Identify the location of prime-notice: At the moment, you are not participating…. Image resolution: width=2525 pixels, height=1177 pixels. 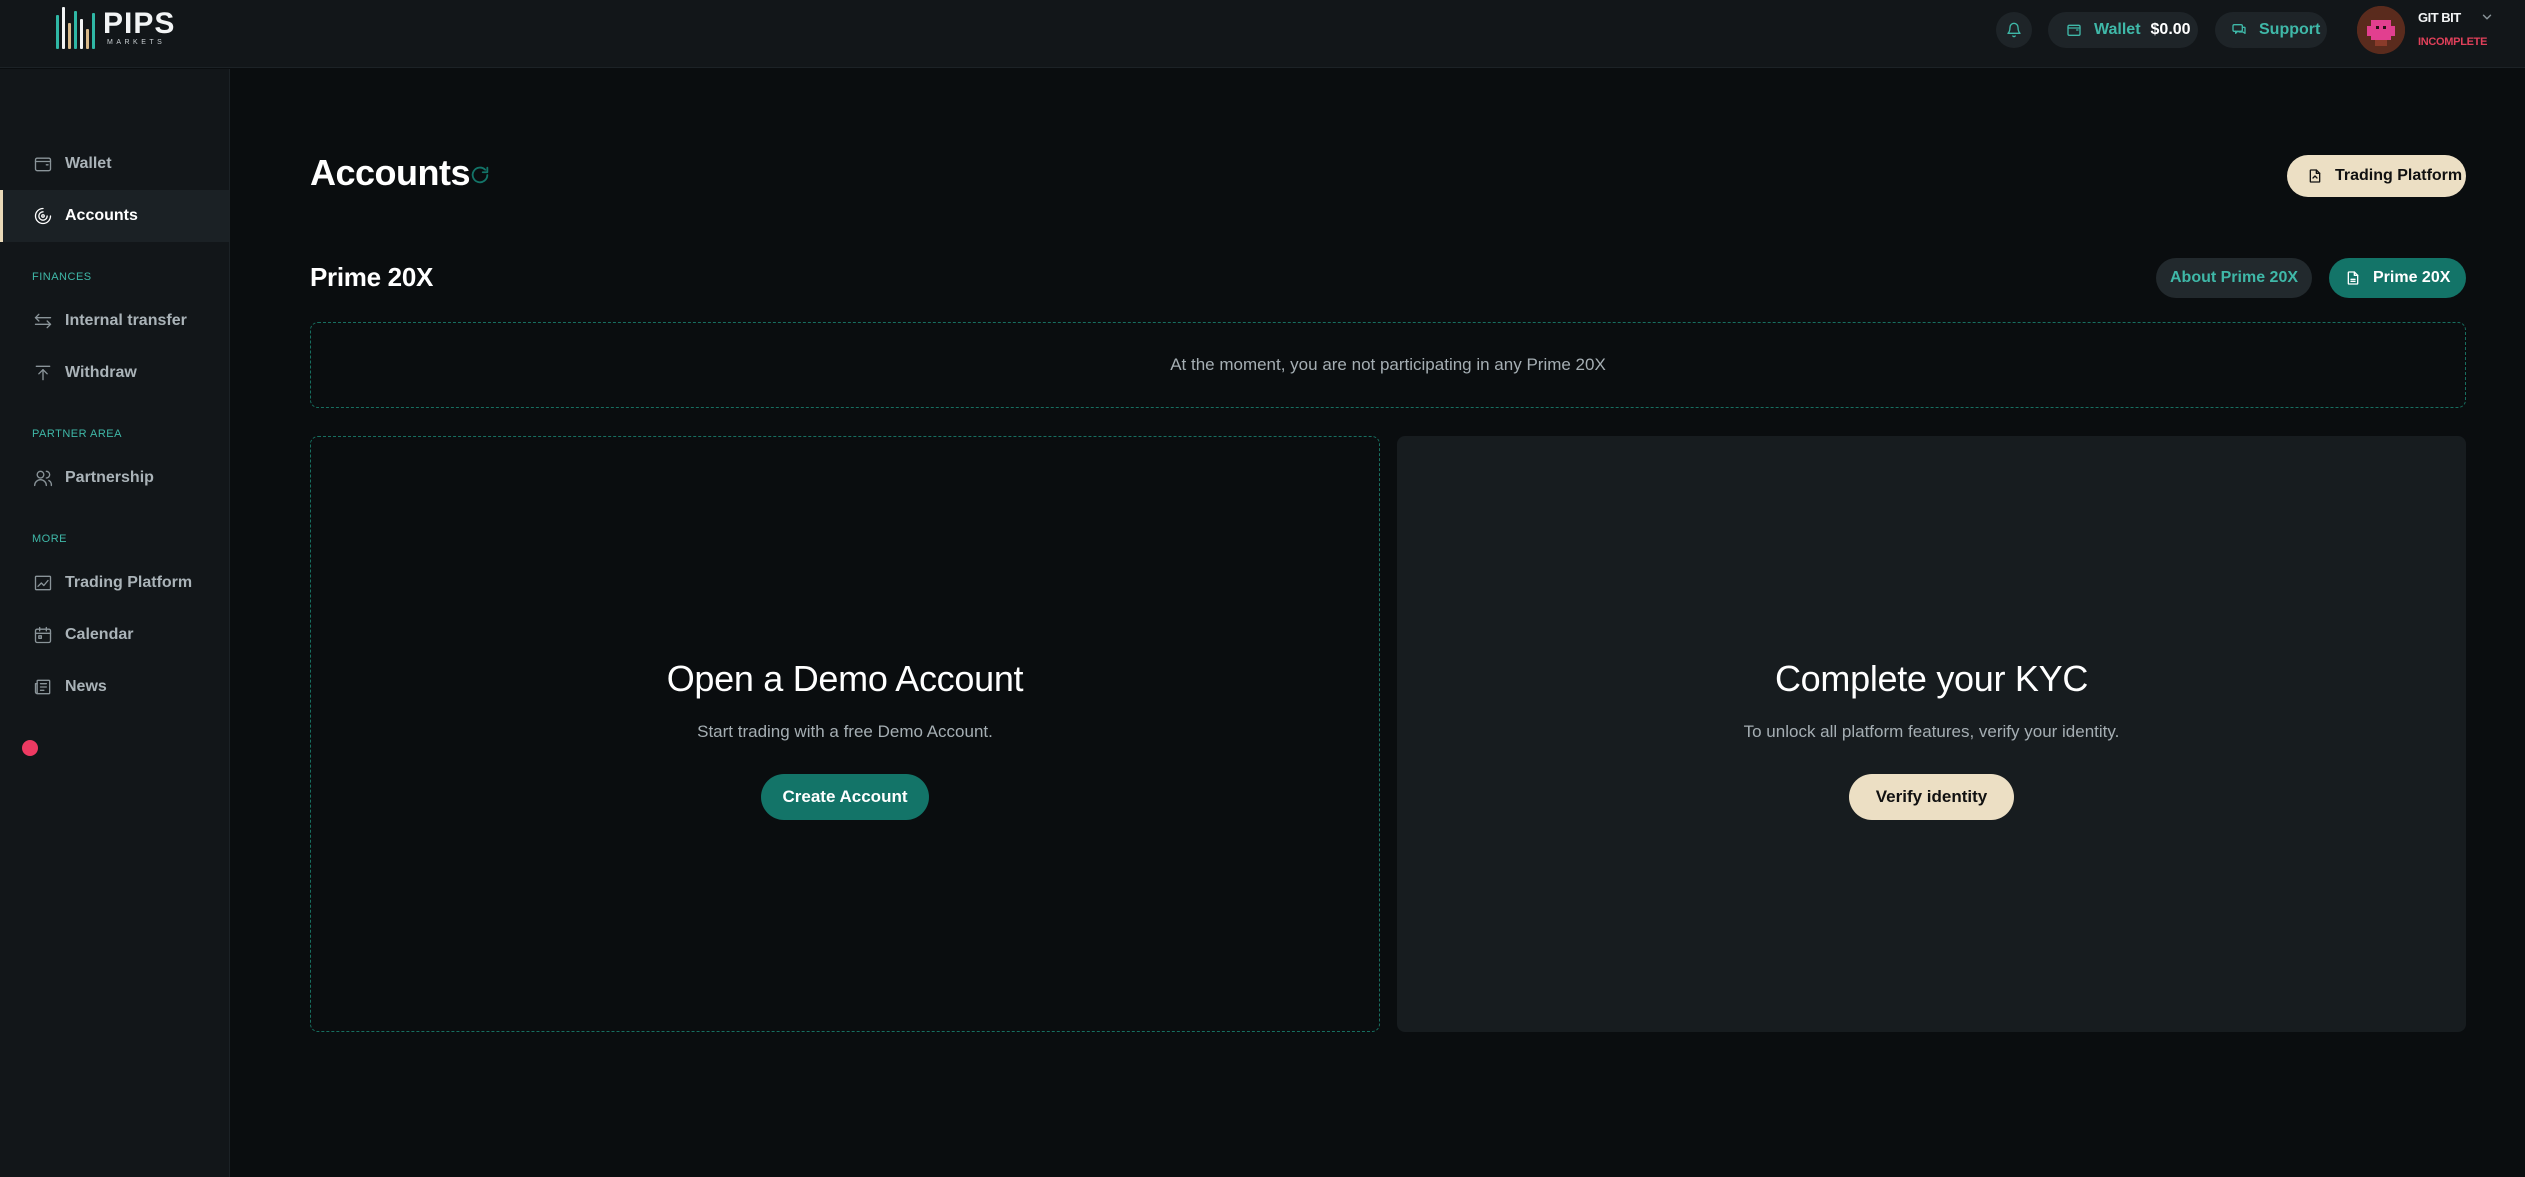
(1388, 365).